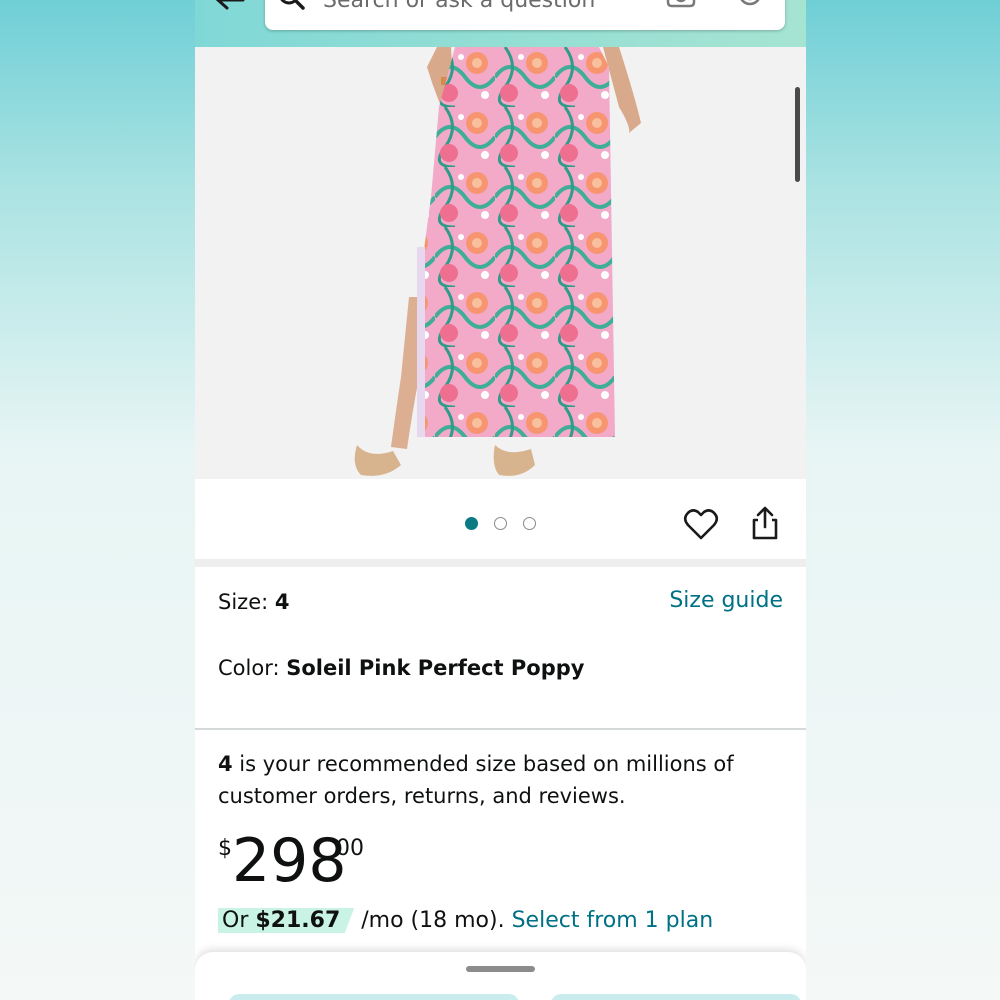 The height and width of the screenshot is (1000, 1000). Describe the element at coordinates (289, 861) in the screenshot. I see `price-whole: 298` at that location.